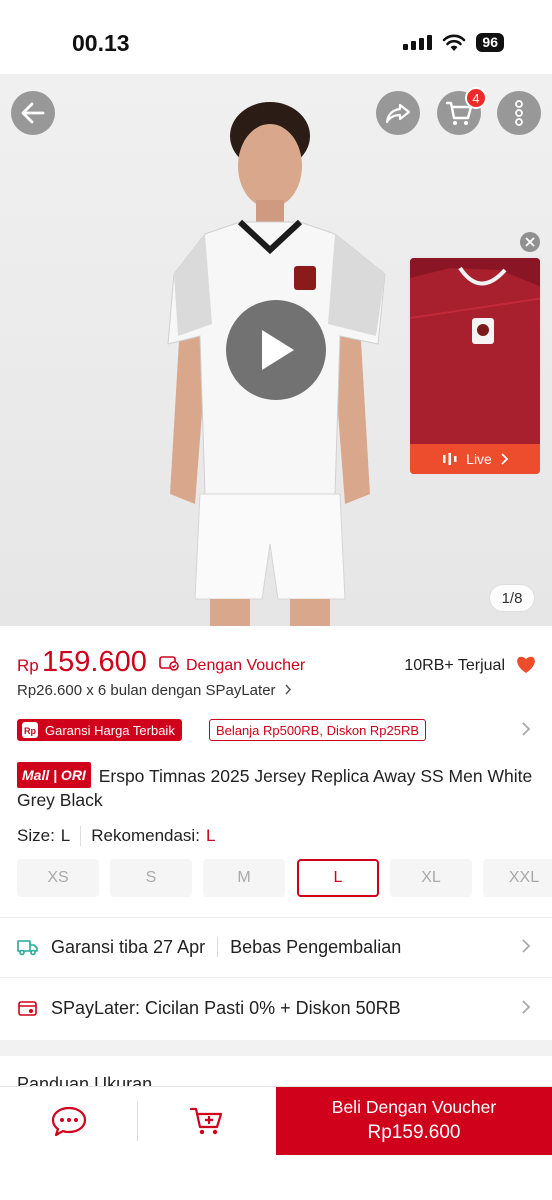 The image size is (552, 1200). Describe the element at coordinates (414, 1121) in the screenshot. I see `buy-with-voucher-button: Beli Dengan Voucher Rp159.600` at that location.